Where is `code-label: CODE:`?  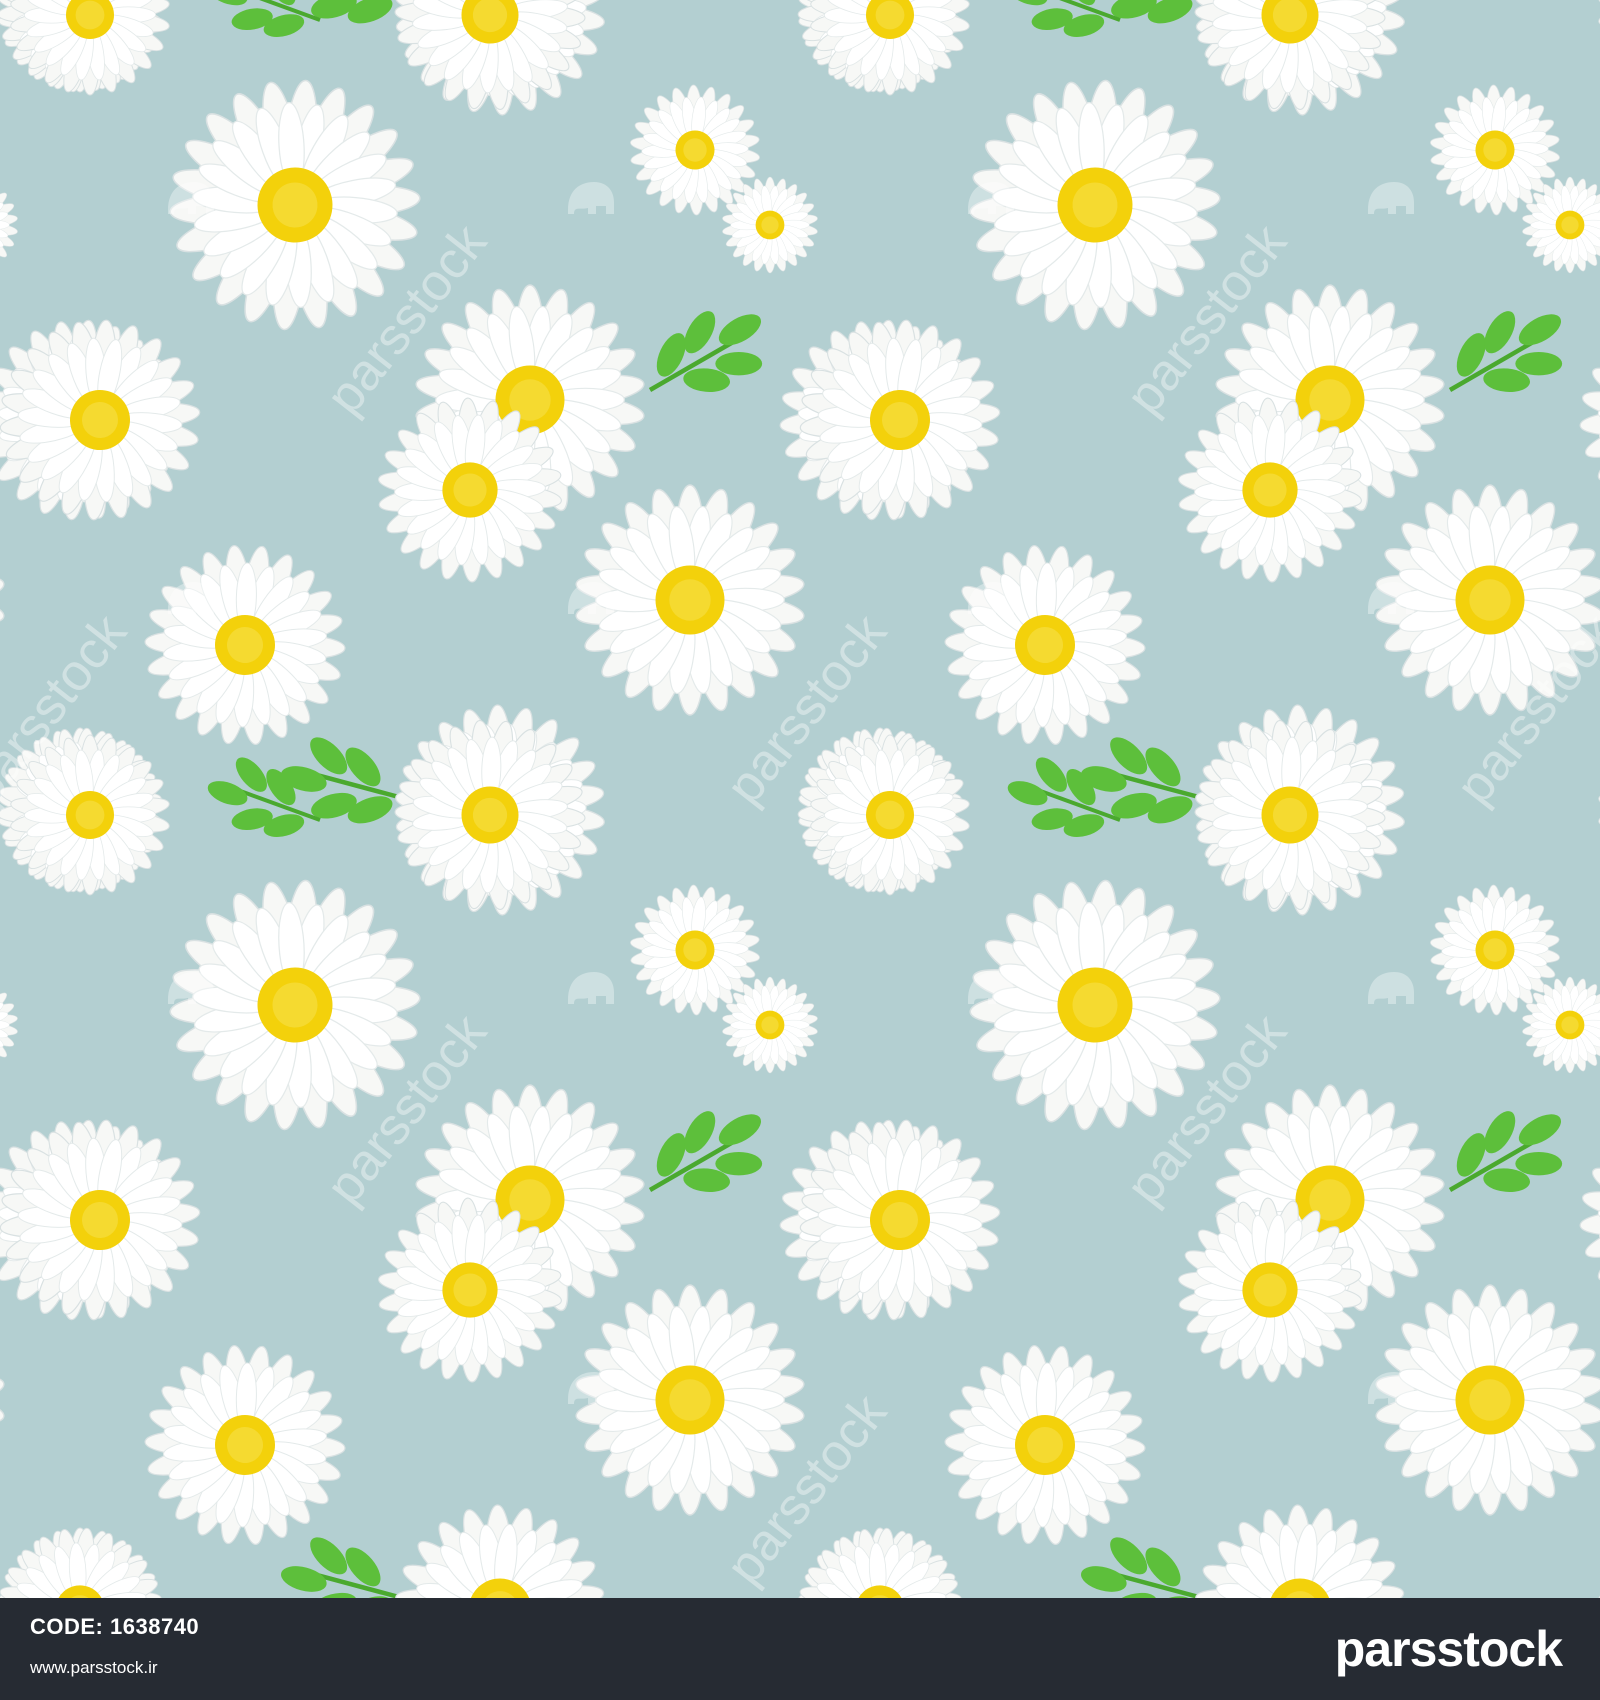 code-label: CODE: is located at coordinates (67, 1626).